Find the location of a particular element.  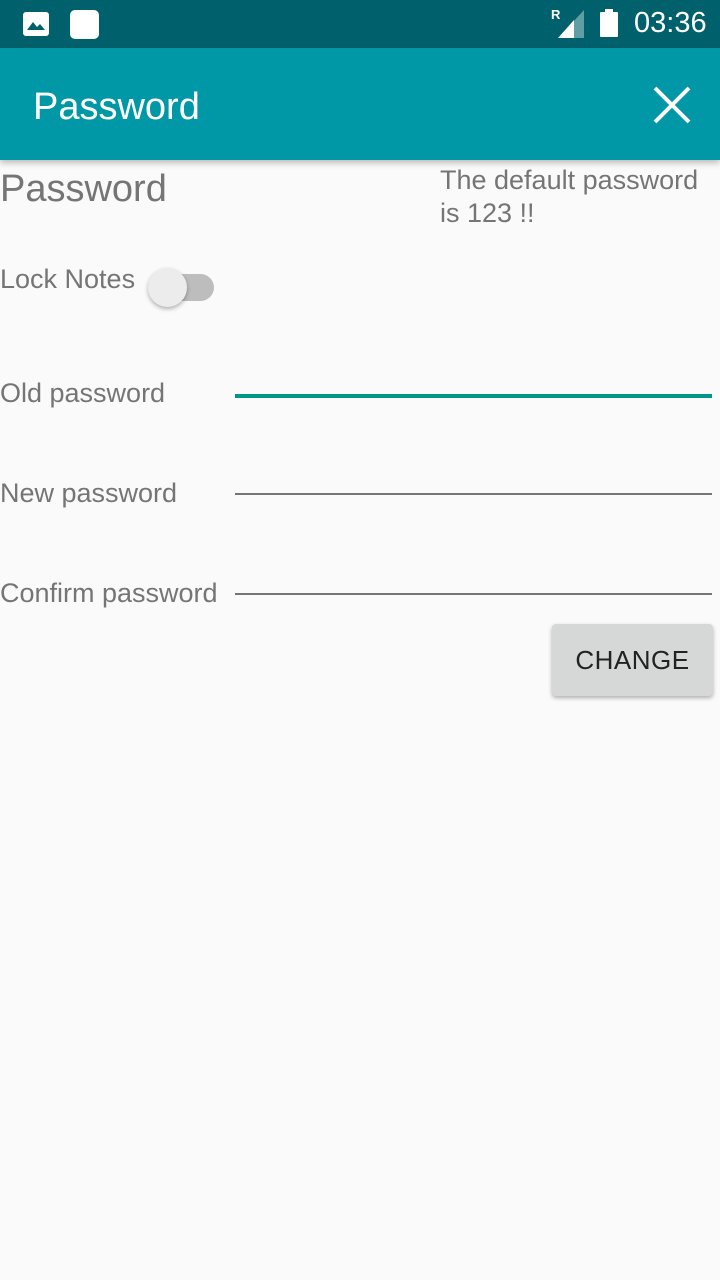

app-notification-icon is located at coordinates (84, 24).